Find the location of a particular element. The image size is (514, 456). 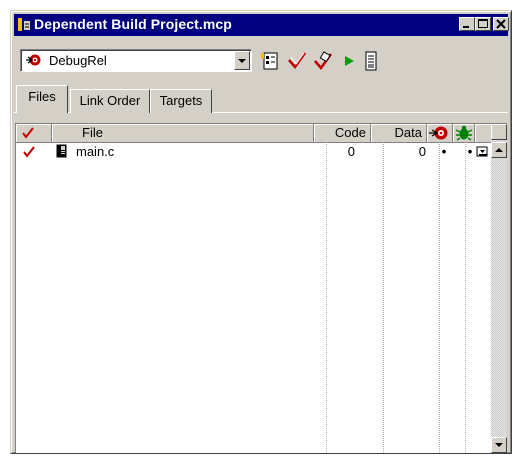

scroll-down-button is located at coordinates (499, 445).